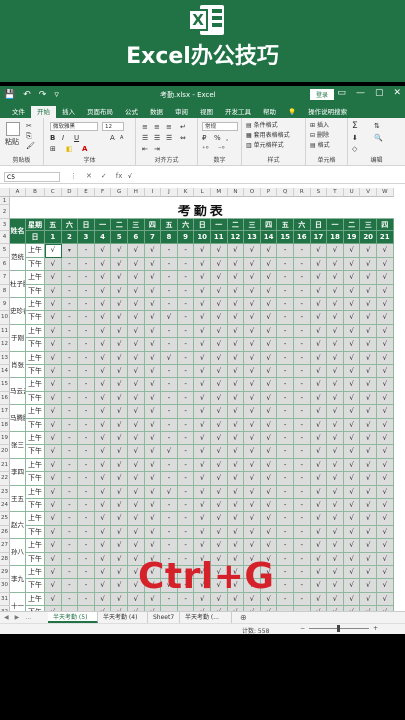 This screenshot has height=720, width=405. Describe the element at coordinates (157, 138) in the screenshot. I see `align-center-icon: ☰` at that location.